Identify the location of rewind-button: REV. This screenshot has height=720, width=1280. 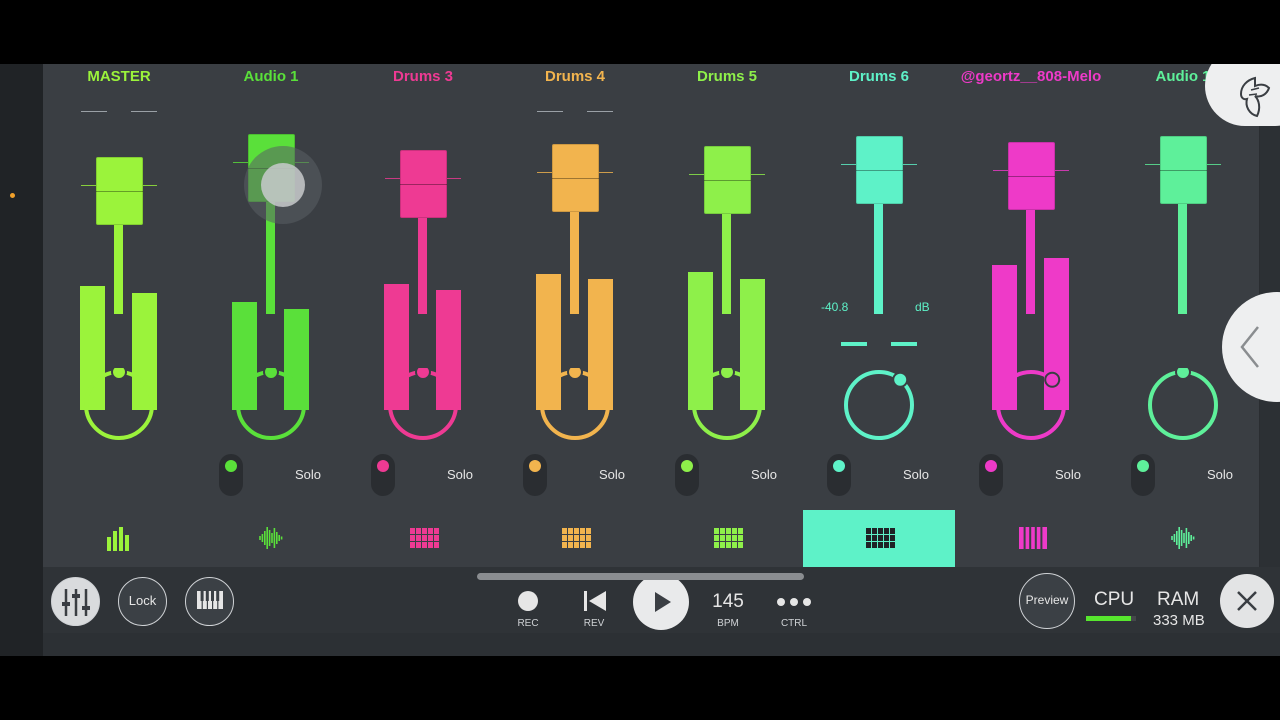
(594, 605).